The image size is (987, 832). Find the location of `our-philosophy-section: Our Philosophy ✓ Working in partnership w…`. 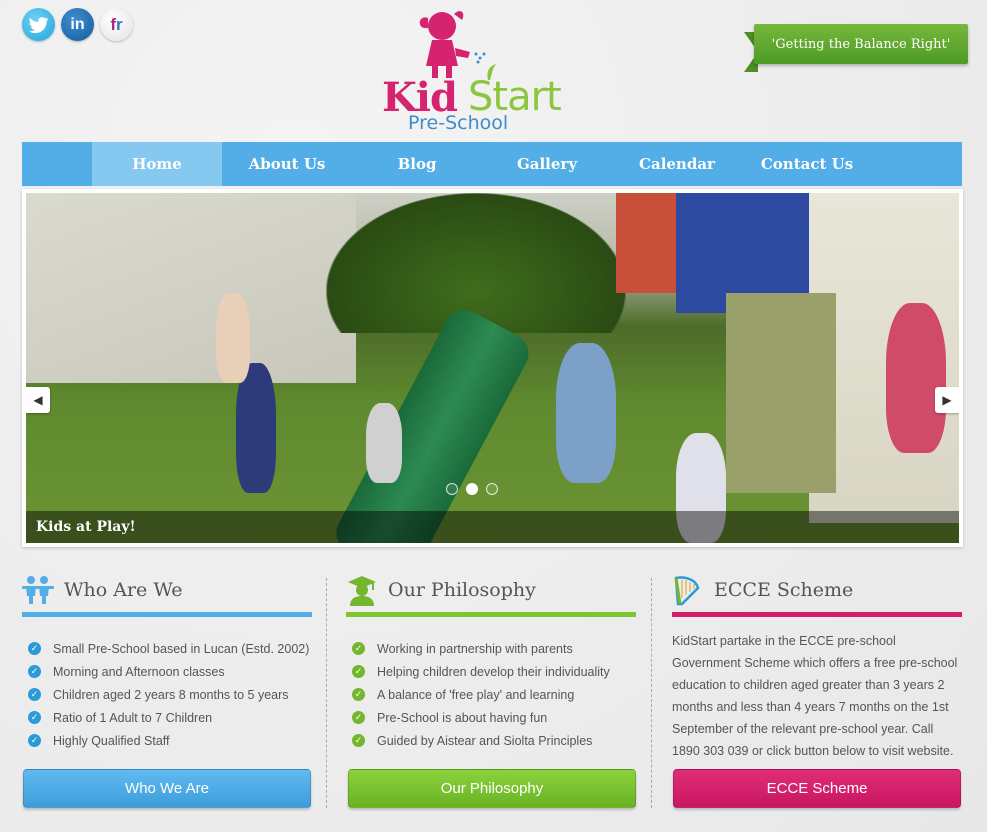

our-philosophy-section: Our Philosophy ✓ Working in partnership w… is located at coordinates (491, 663).